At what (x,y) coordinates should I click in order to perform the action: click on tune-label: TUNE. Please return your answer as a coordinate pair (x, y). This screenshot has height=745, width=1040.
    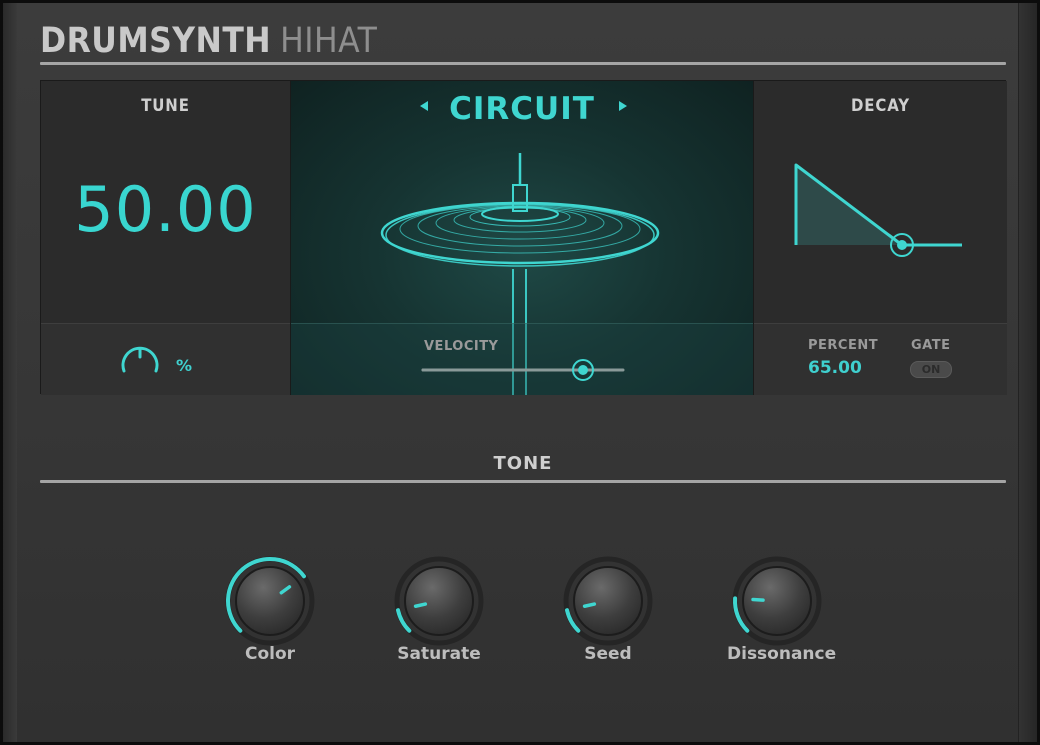
    Looking at the image, I should click on (165, 106).